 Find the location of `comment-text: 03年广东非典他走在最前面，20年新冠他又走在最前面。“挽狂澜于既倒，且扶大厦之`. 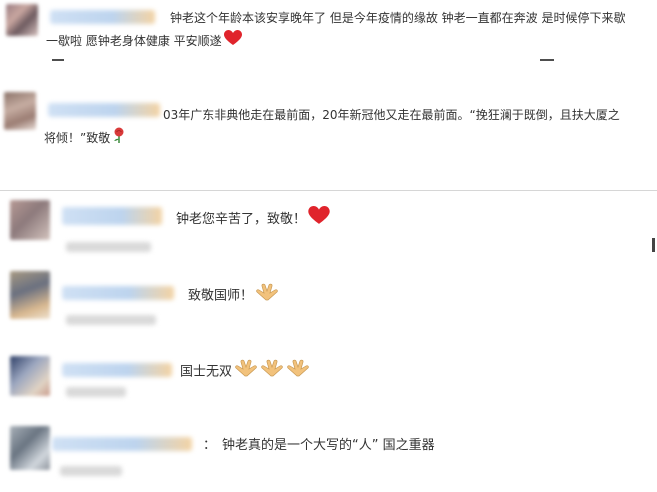

comment-text: 03年广东非典他走在最前面，20年新冠他又走在最前面。“挽狂澜于既倒，且扶大厦之 is located at coordinates (391, 115).